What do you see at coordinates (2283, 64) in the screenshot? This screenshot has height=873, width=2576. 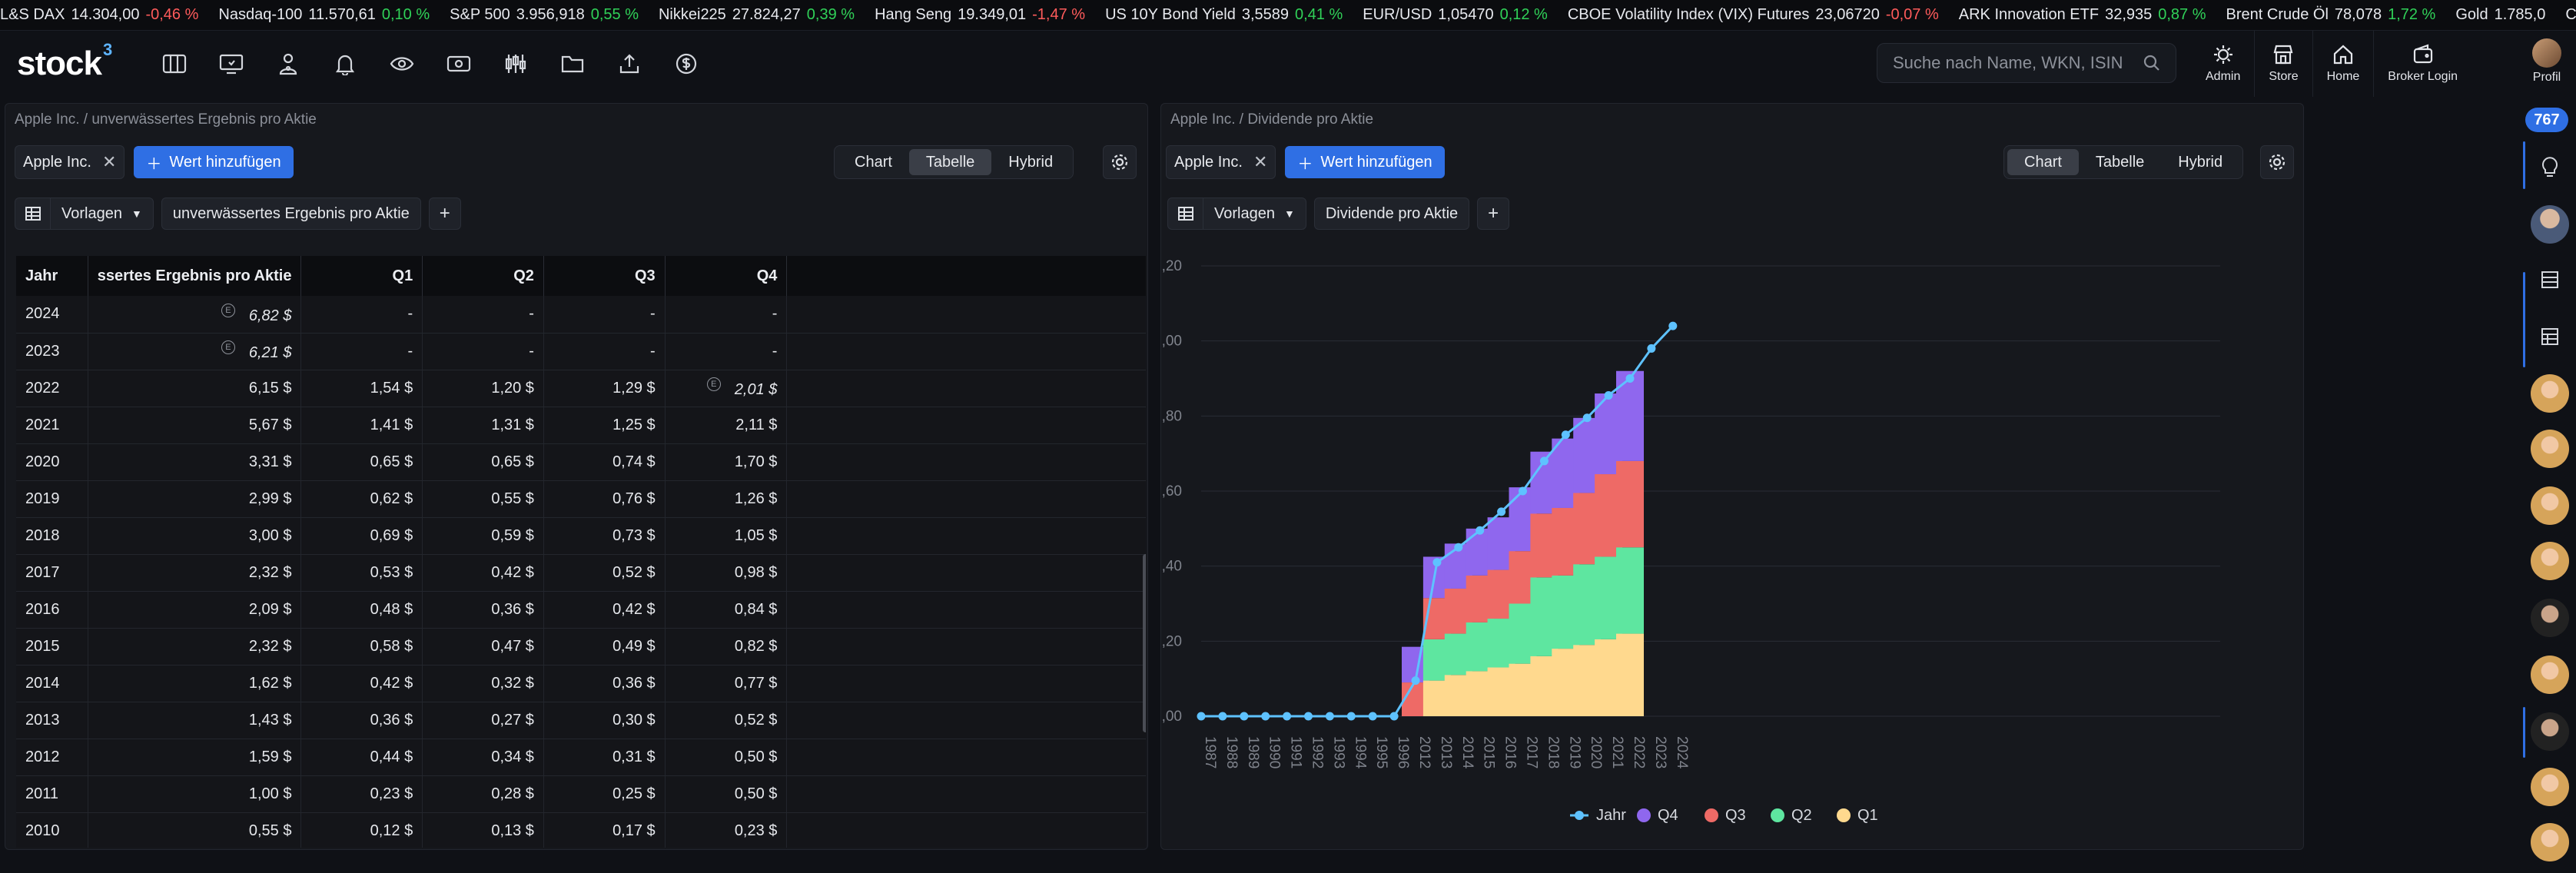 I see `store-button: Store` at bounding box center [2283, 64].